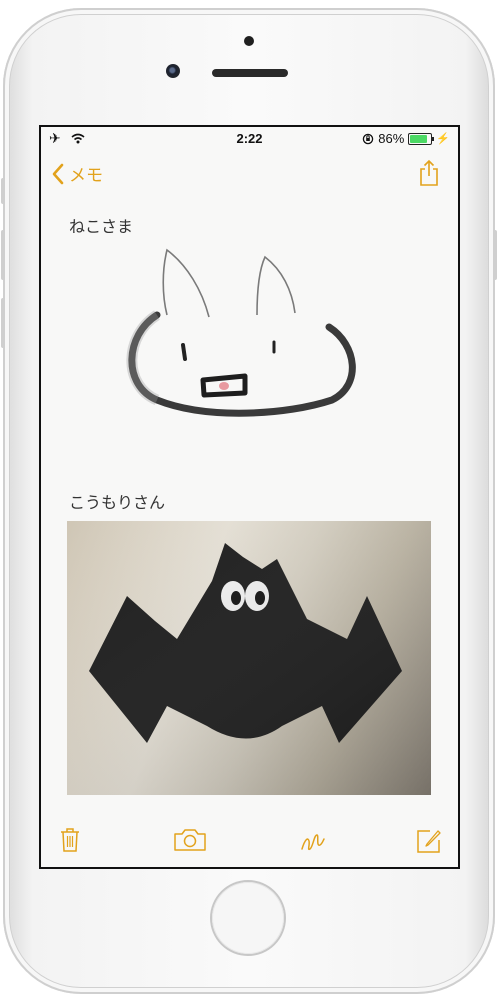 The width and height of the screenshot is (499, 1000). Describe the element at coordinates (429, 173) in the screenshot. I see `share-icon` at that location.